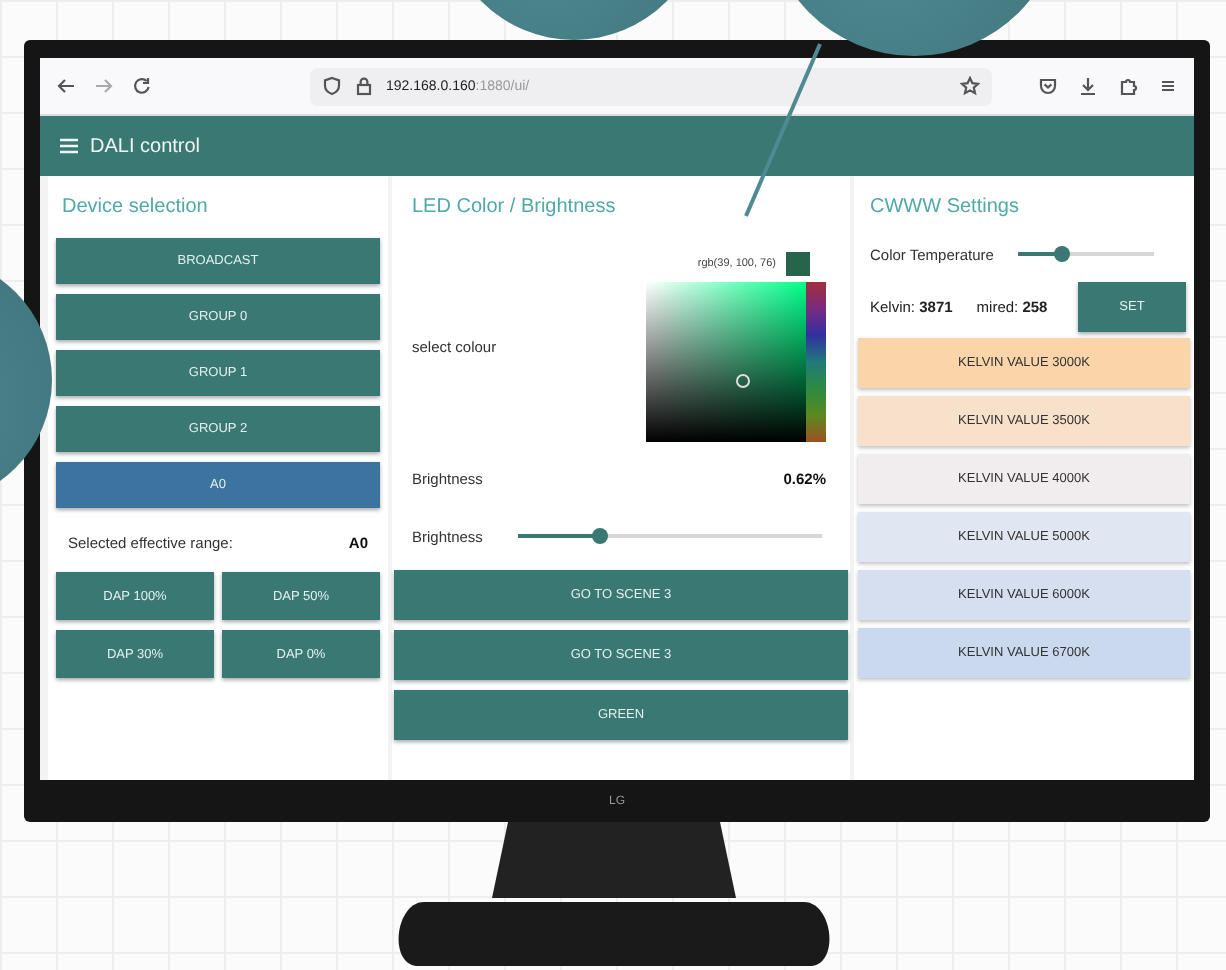 The image size is (1226, 970). What do you see at coordinates (736, 361) in the screenshot?
I see `colour-picker` at bounding box center [736, 361].